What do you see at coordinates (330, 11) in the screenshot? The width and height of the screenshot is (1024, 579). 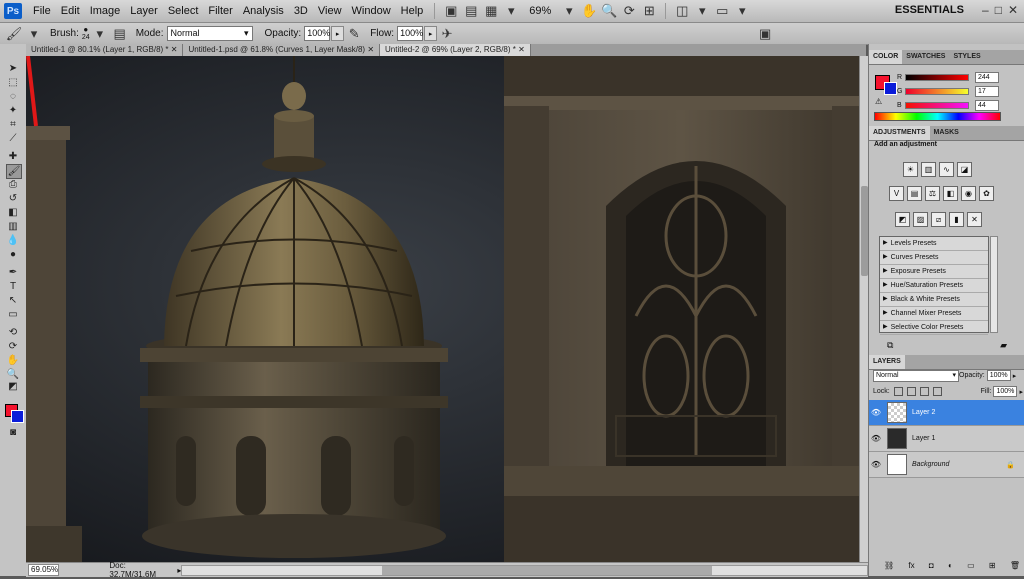 I see `menu-view: View` at bounding box center [330, 11].